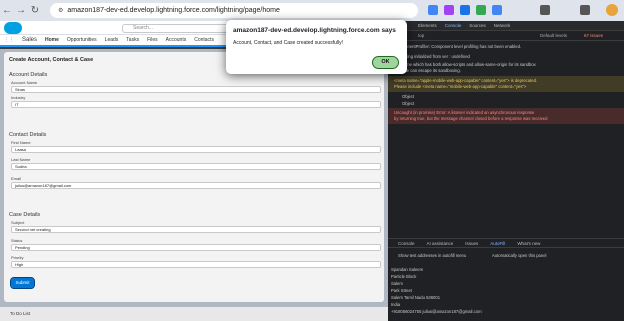 Image resolution: width=624 pixels, height=321 pixels. Describe the element at coordinates (25, 215) in the screenshot. I see `case-section-heading: Case Details` at that location.